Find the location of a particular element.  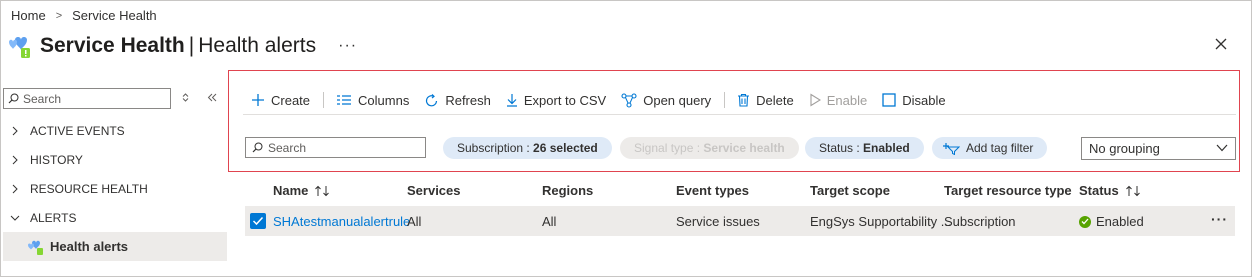

sidebar-item-label: ACTIVE EVENTS is located at coordinates (77, 130).